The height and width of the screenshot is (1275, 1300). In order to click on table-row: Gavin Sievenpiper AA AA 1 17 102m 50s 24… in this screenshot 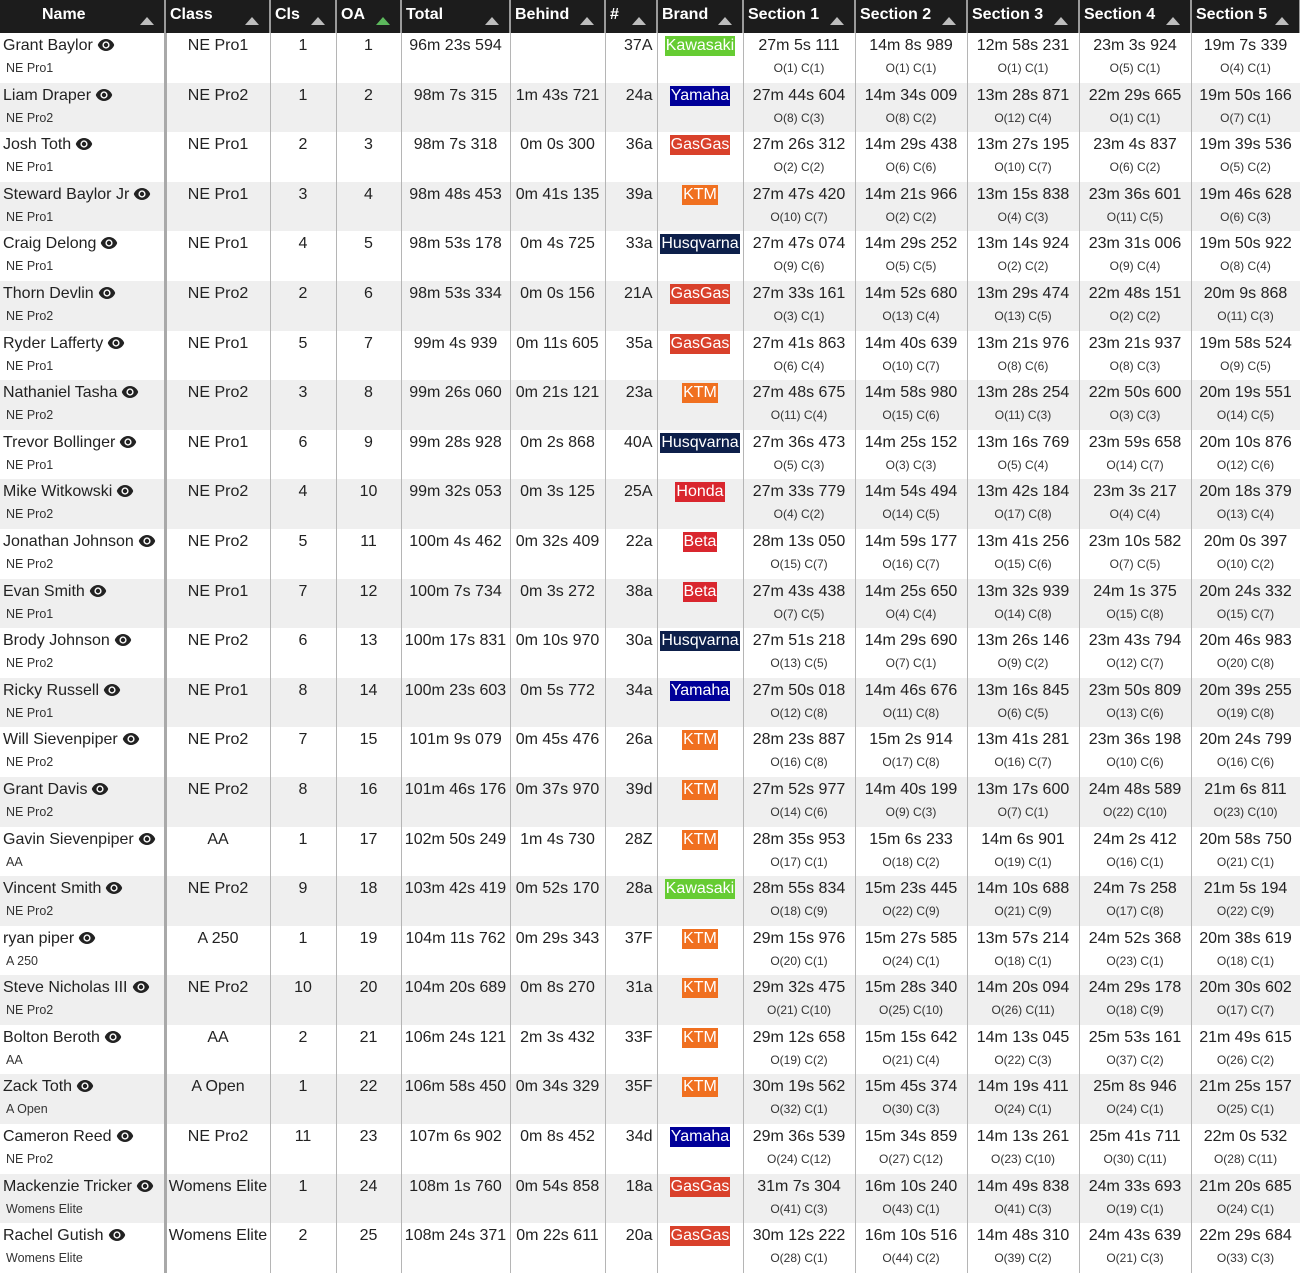, I will do `click(650, 851)`.